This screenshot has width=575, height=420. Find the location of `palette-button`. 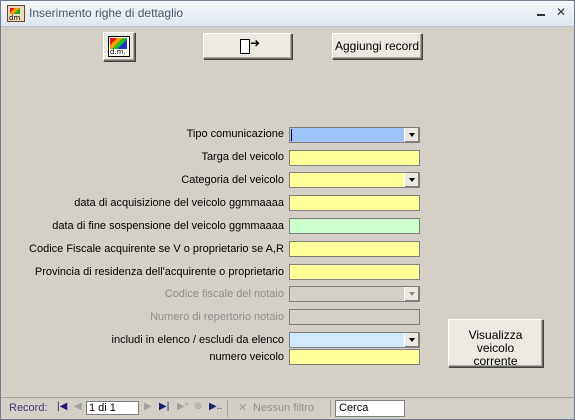

palette-button is located at coordinates (119, 46).